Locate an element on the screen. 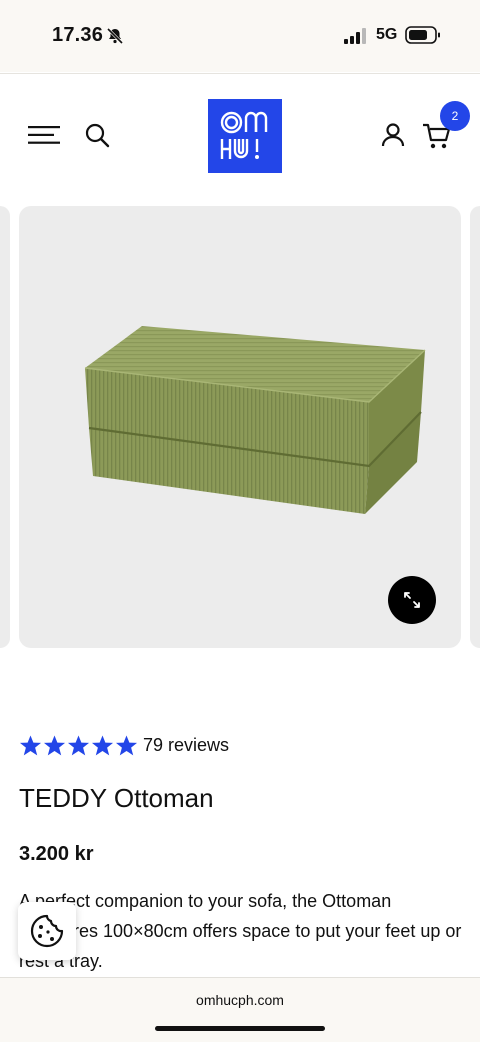  rating-stars is located at coordinates (78, 745).